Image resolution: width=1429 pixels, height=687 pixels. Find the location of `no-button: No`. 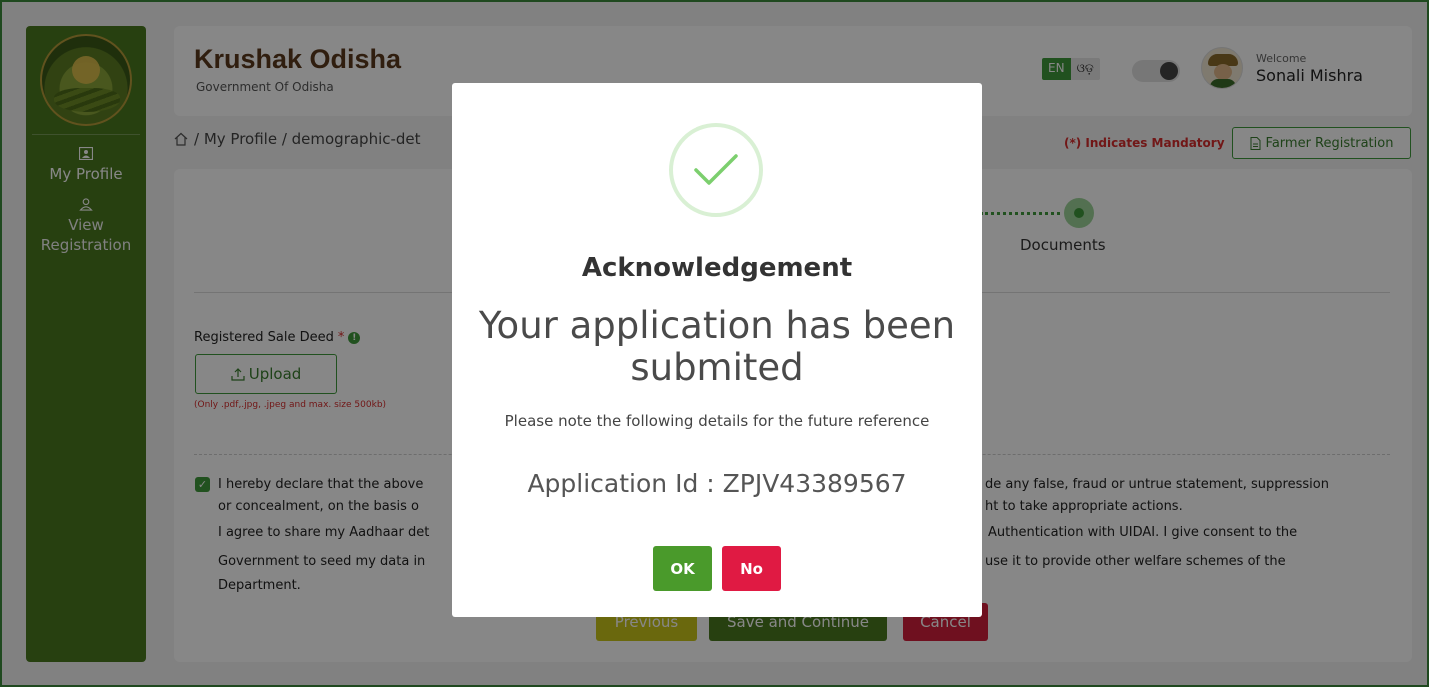

no-button: No is located at coordinates (751, 568).